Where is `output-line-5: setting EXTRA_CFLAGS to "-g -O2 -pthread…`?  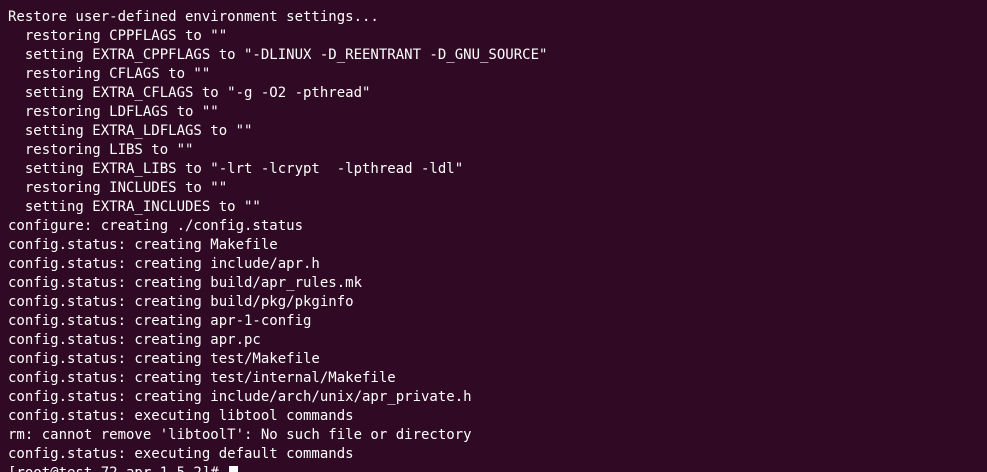
output-line-5: setting EXTRA_CFLAGS to "-g -O2 -pthread… is located at coordinates (189, 93).